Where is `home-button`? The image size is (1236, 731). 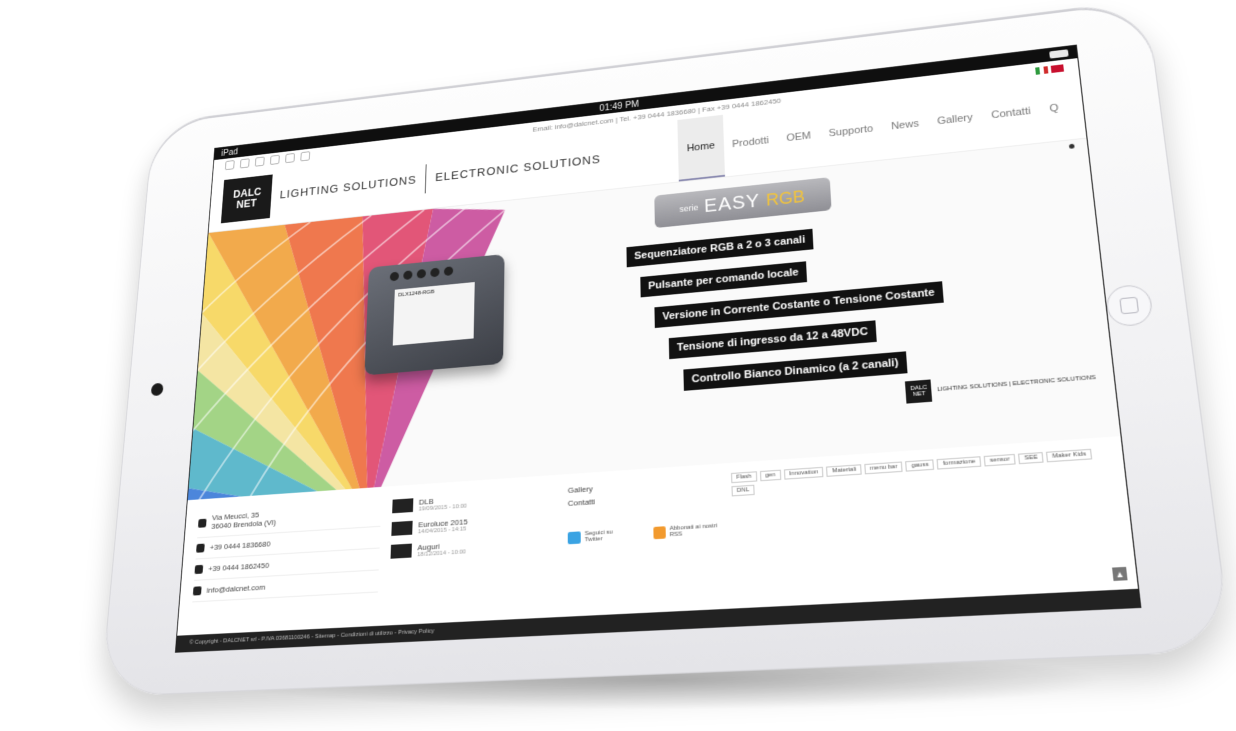
home-button is located at coordinates (1129, 305).